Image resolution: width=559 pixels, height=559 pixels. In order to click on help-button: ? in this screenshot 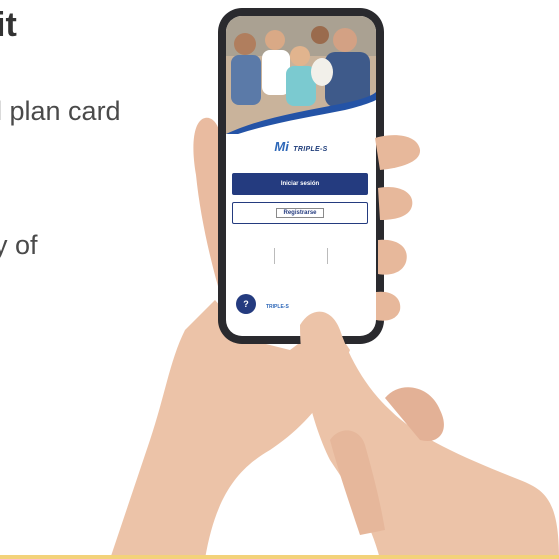, I will do `click(246, 304)`.